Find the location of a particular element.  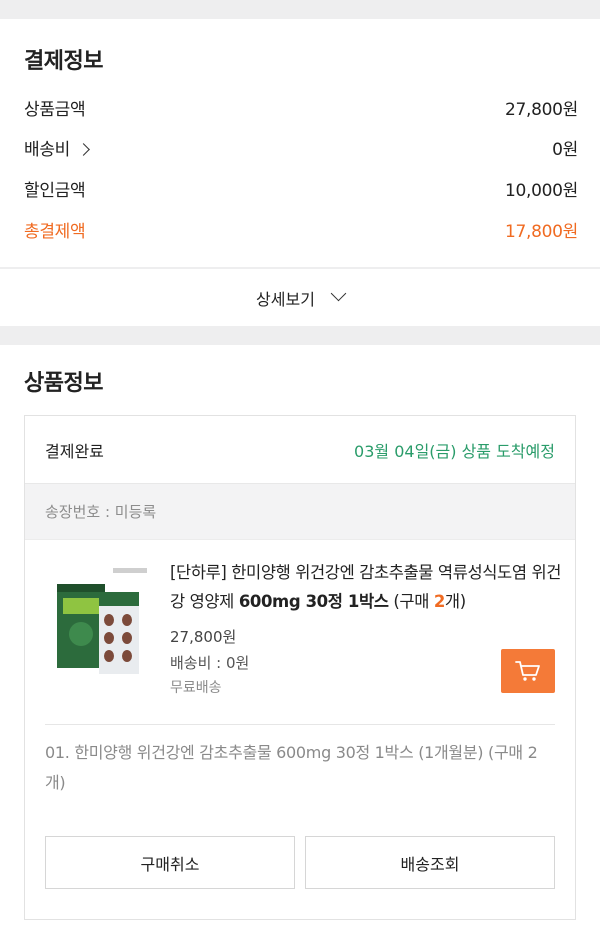

shipping-fee-row: 배송비 0원 is located at coordinates (301, 147).